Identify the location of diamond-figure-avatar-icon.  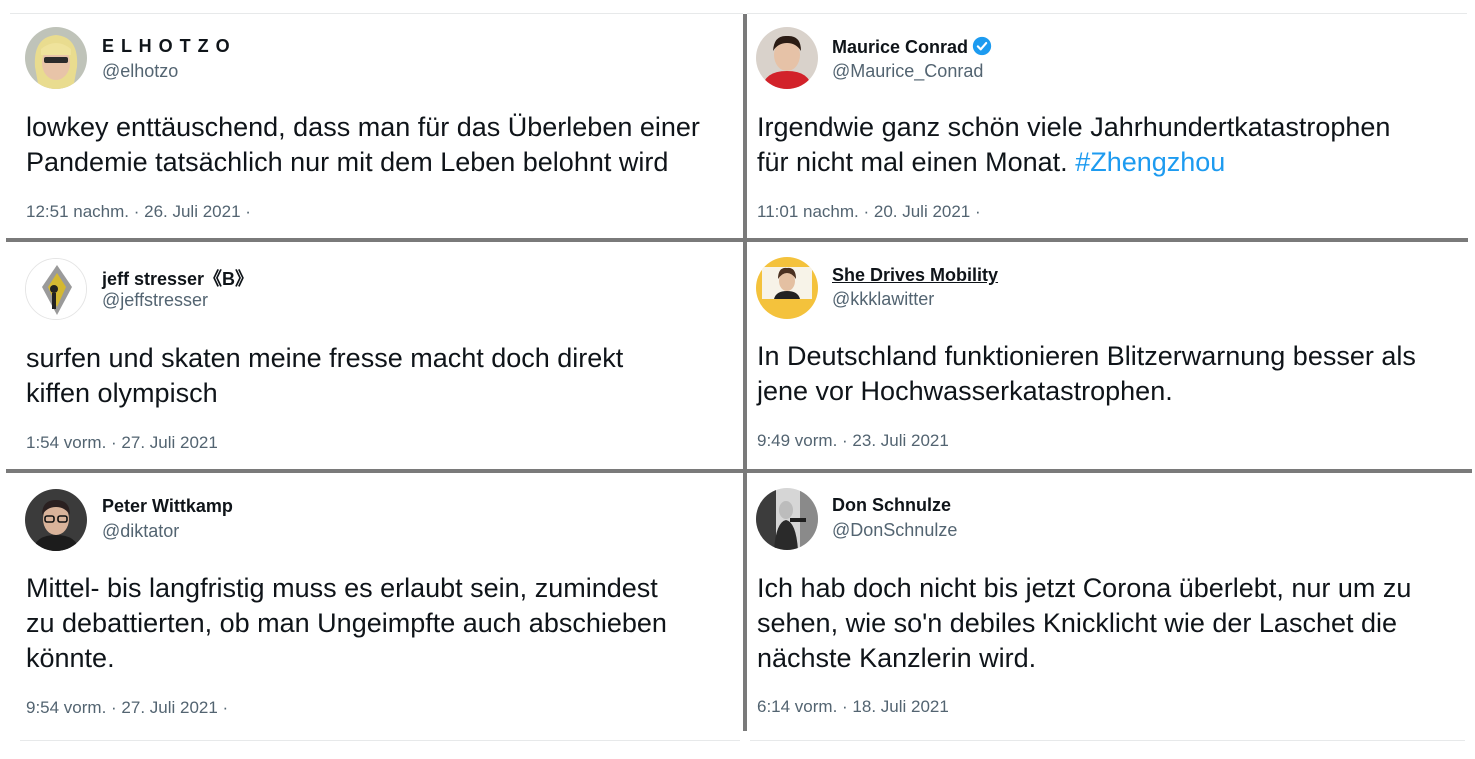
(56, 289).